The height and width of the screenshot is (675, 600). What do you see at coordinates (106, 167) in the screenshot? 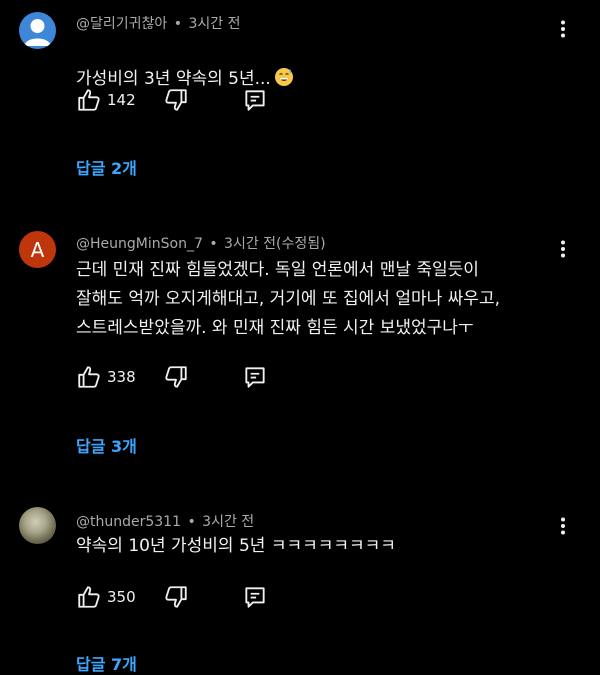
I see `view-replies-link: 답글 2개` at bounding box center [106, 167].